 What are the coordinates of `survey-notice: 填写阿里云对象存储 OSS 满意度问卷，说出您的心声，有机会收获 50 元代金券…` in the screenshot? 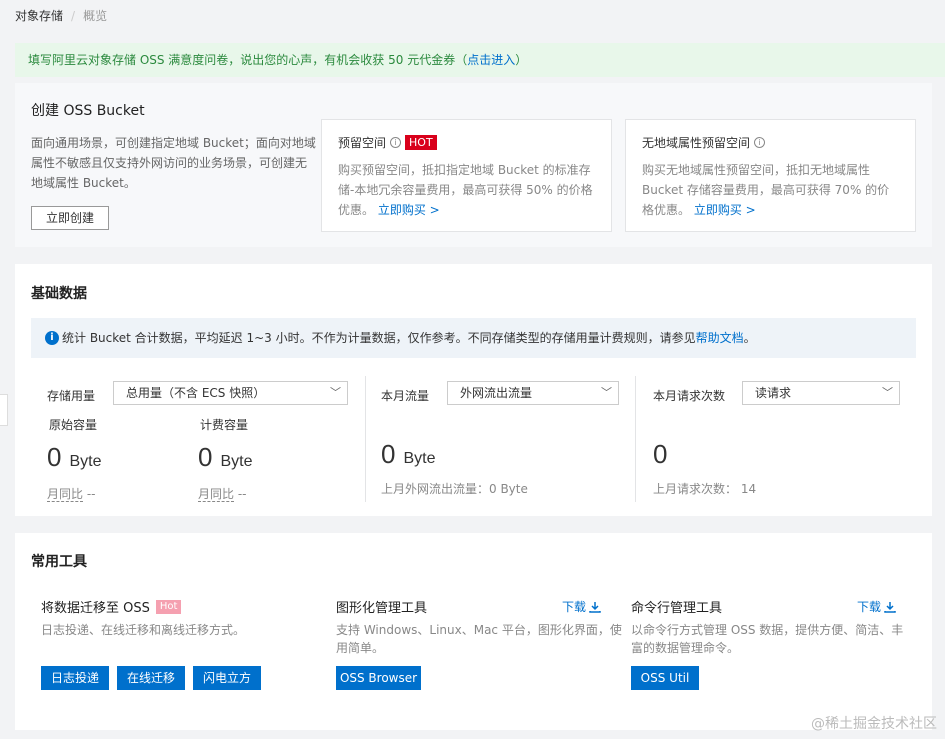 It's located at (480, 60).